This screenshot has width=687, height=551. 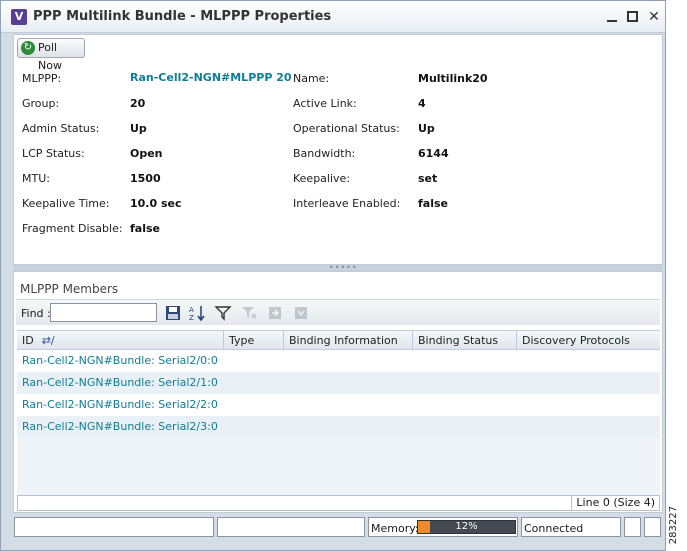 What do you see at coordinates (654, 17) in the screenshot?
I see `close-icon: ✕` at bounding box center [654, 17].